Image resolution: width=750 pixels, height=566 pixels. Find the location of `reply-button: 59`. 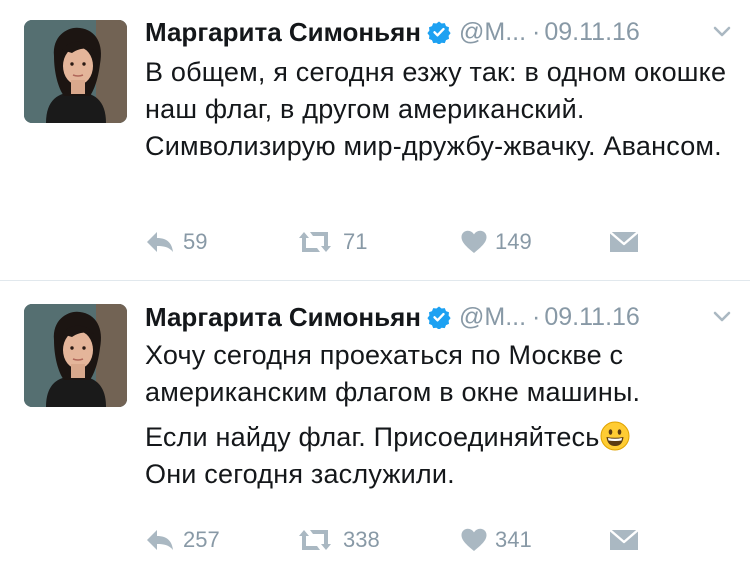

reply-button: 59 is located at coordinates (176, 242).